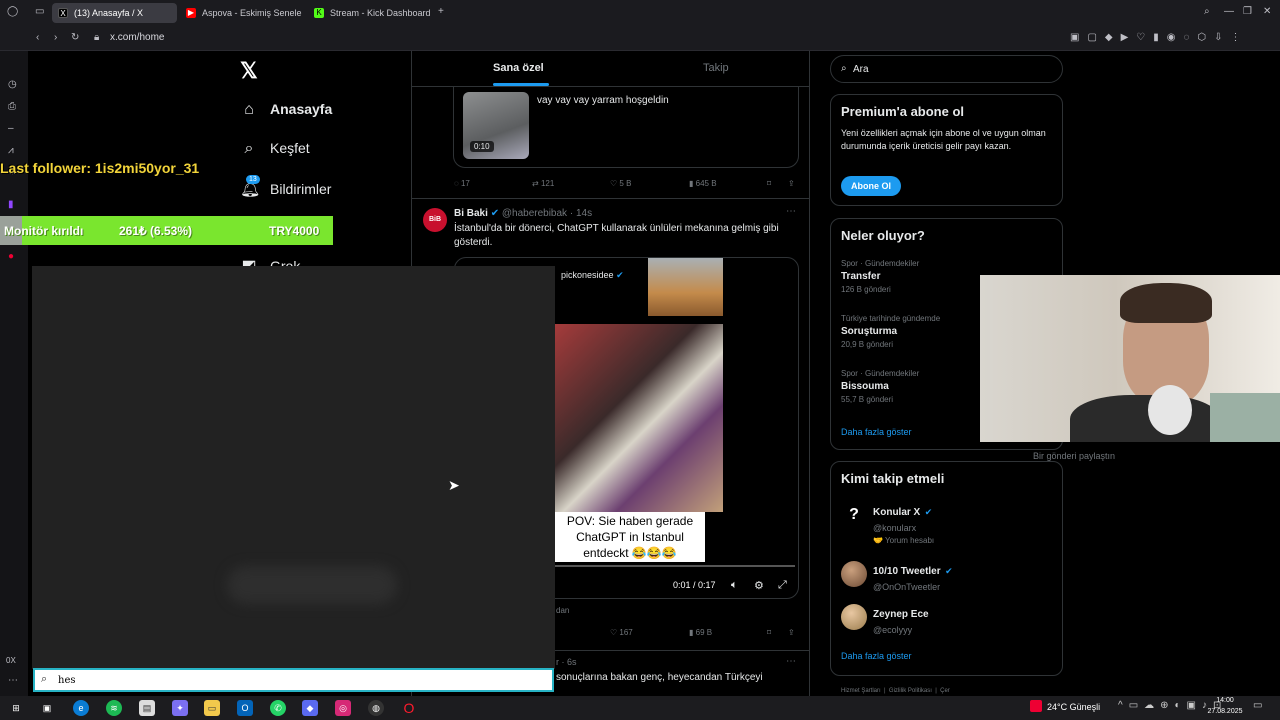  I want to click on spotify-icon: ≋, so click(114, 708).